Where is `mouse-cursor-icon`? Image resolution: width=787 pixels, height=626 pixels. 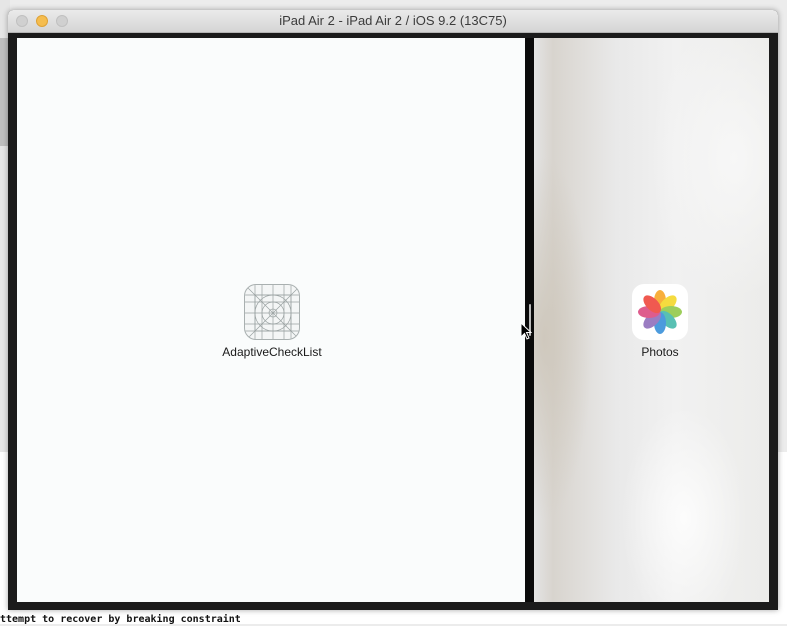
mouse-cursor-icon is located at coordinates (526, 331).